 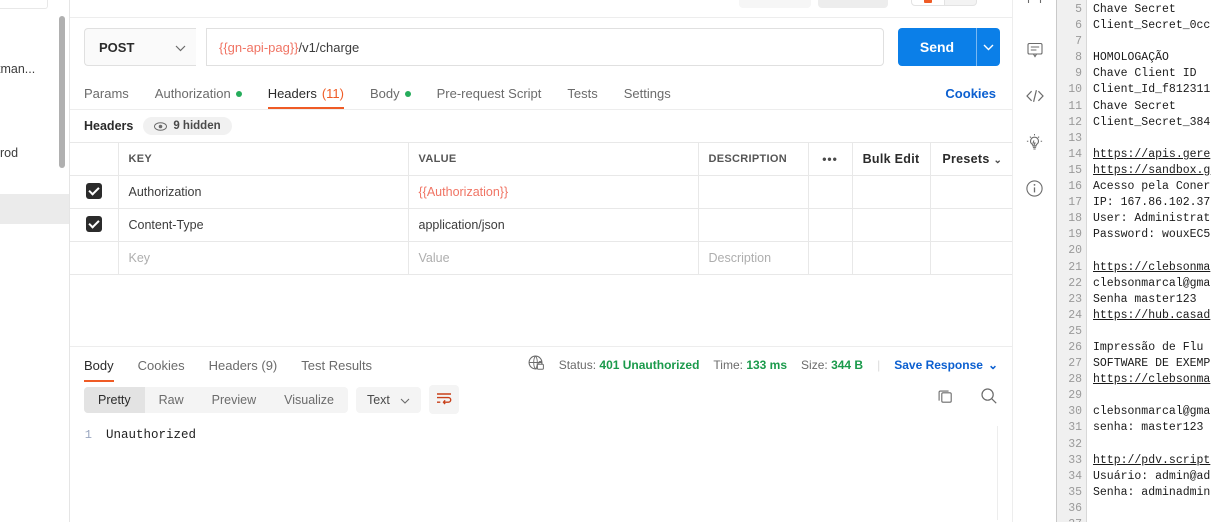 What do you see at coordinates (988, 47) in the screenshot?
I see `send-options-button` at bounding box center [988, 47].